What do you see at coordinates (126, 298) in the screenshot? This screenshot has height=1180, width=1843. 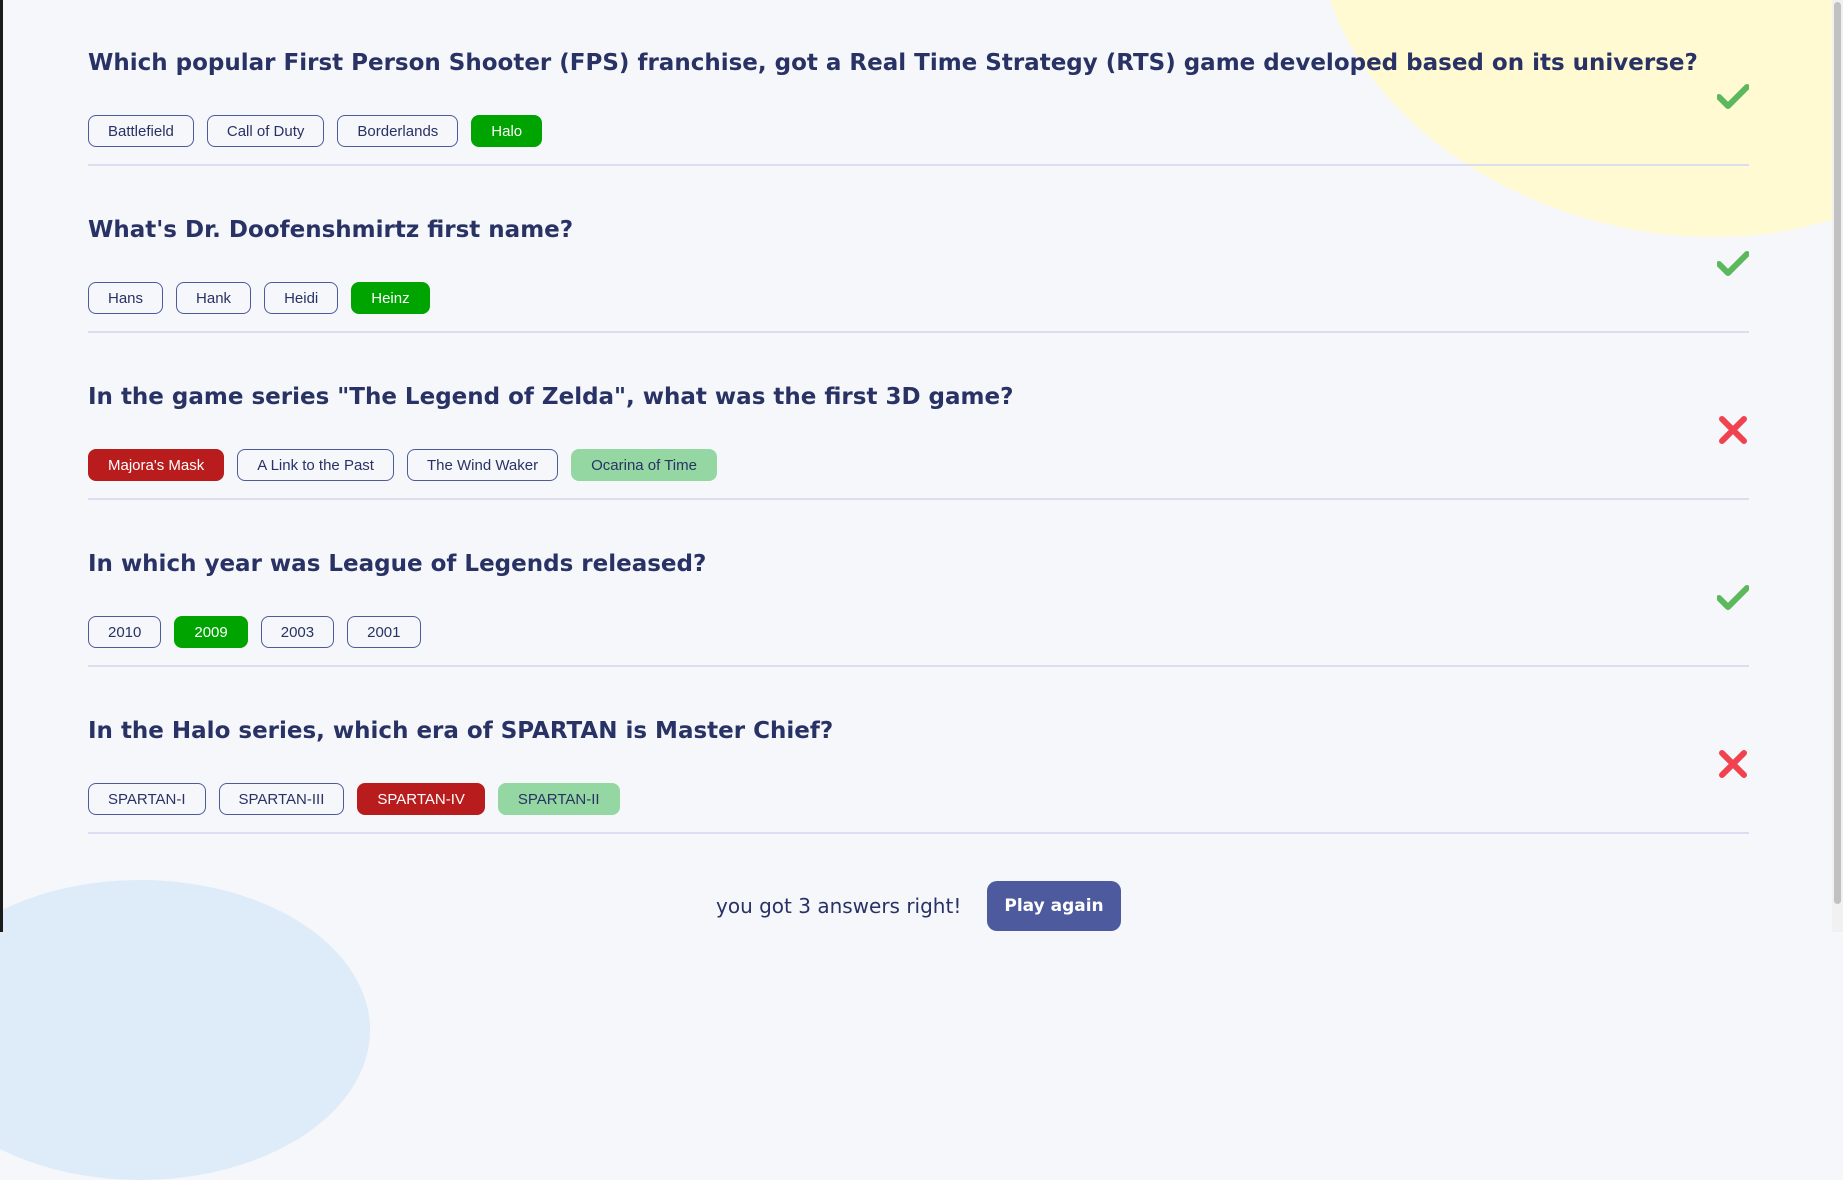 I see `answer-option: Hans` at bounding box center [126, 298].